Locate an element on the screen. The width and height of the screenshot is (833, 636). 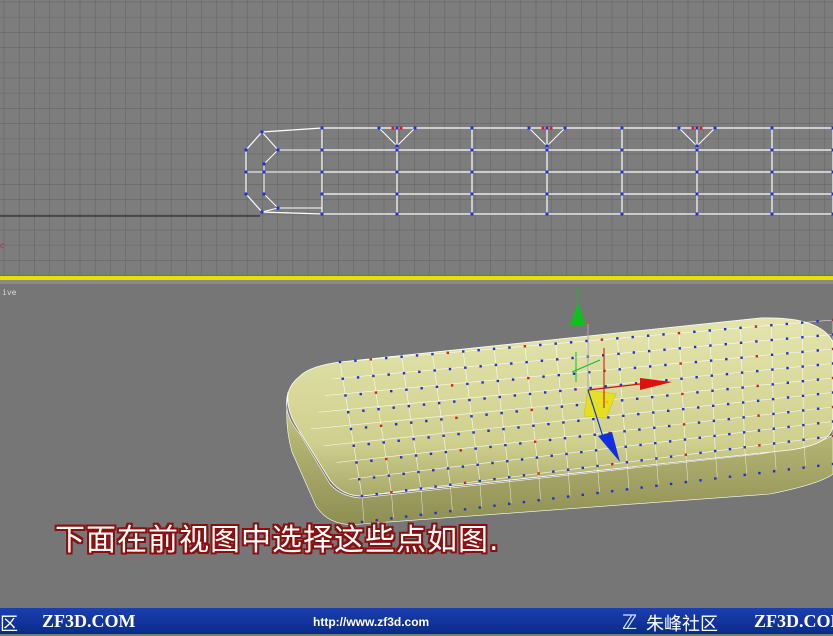
footer-right-brand: ZF3D.COM is located at coordinates (793, 621).